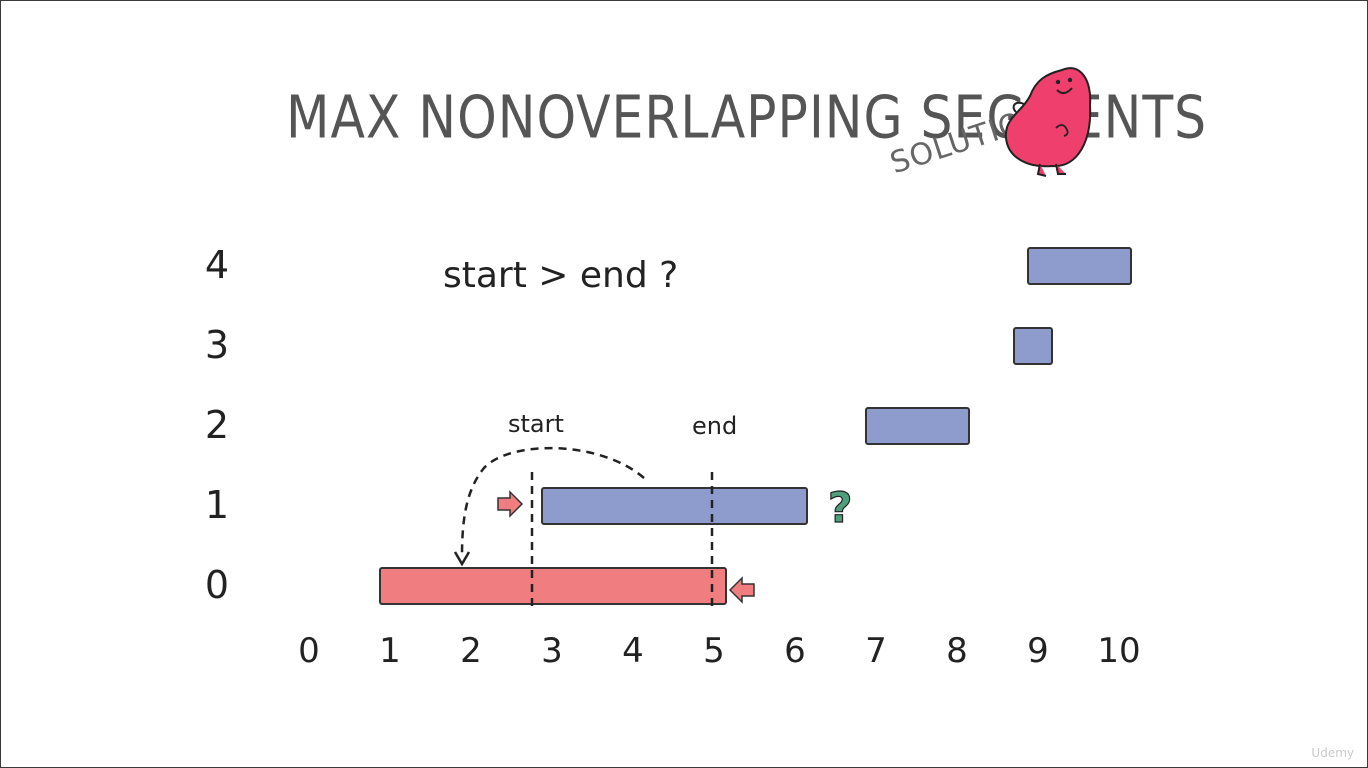  I want to click on y-tick-label: 2, so click(217, 425).